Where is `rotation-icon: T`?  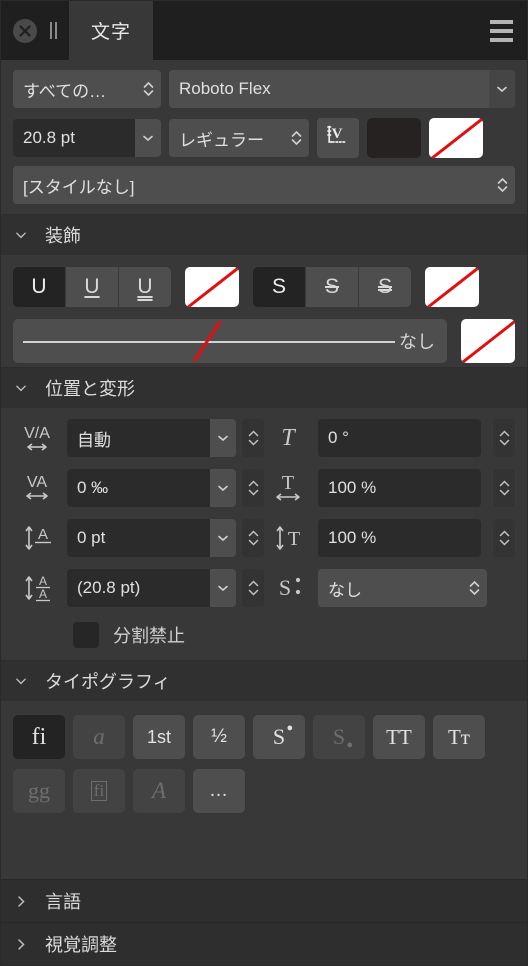
rotation-icon: T is located at coordinates (288, 438).